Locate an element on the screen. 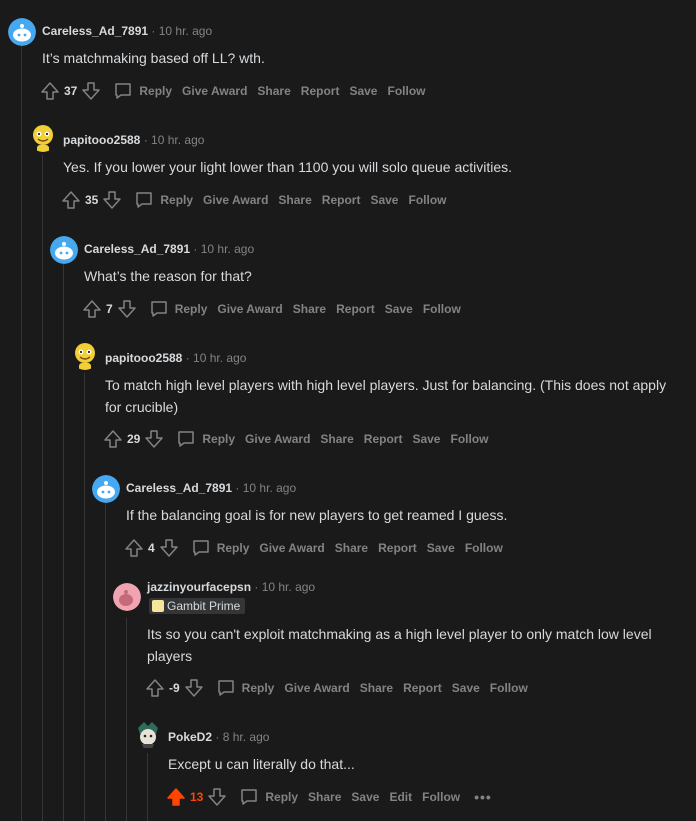 Image resolution: width=696 pixels, height=821 pixels. username: jazzinyourfacepsn is located at coordinates (199, 587).